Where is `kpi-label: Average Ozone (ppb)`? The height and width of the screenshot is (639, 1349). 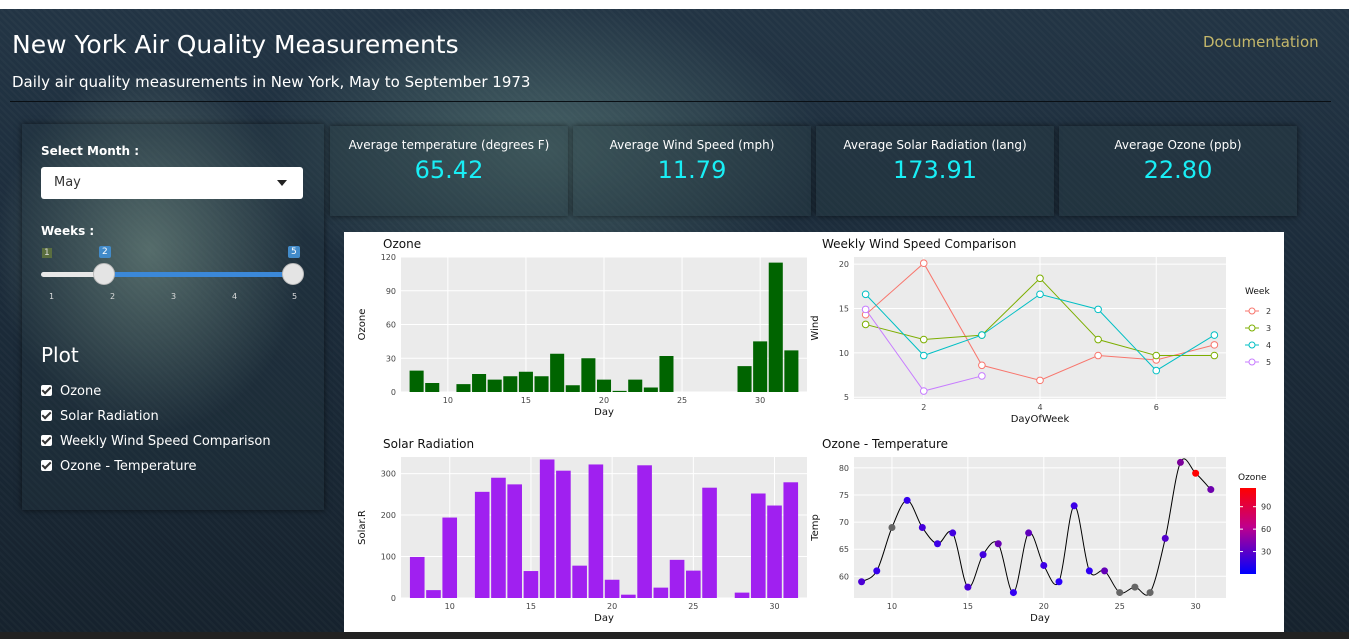 kpi-label: Average Ozone (ppb) is located at coordinates (1178, 145).